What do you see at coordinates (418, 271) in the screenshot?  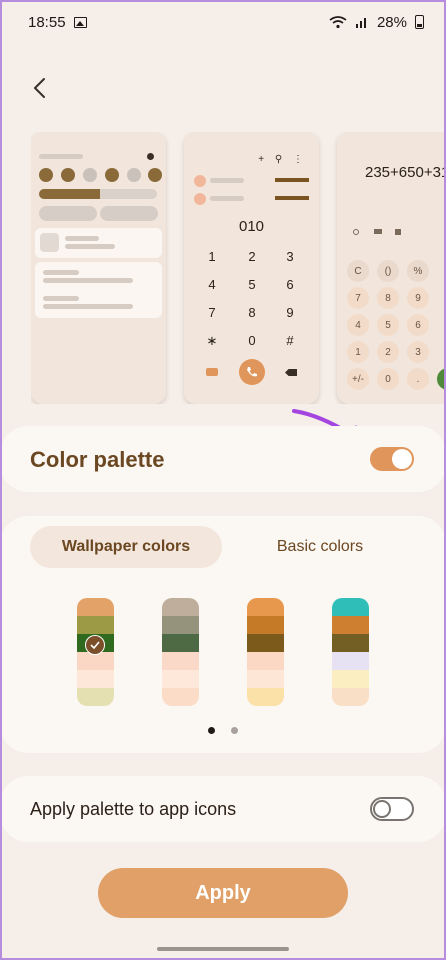 I see `preview-calc-key: %` at bounding box center [418, 271].